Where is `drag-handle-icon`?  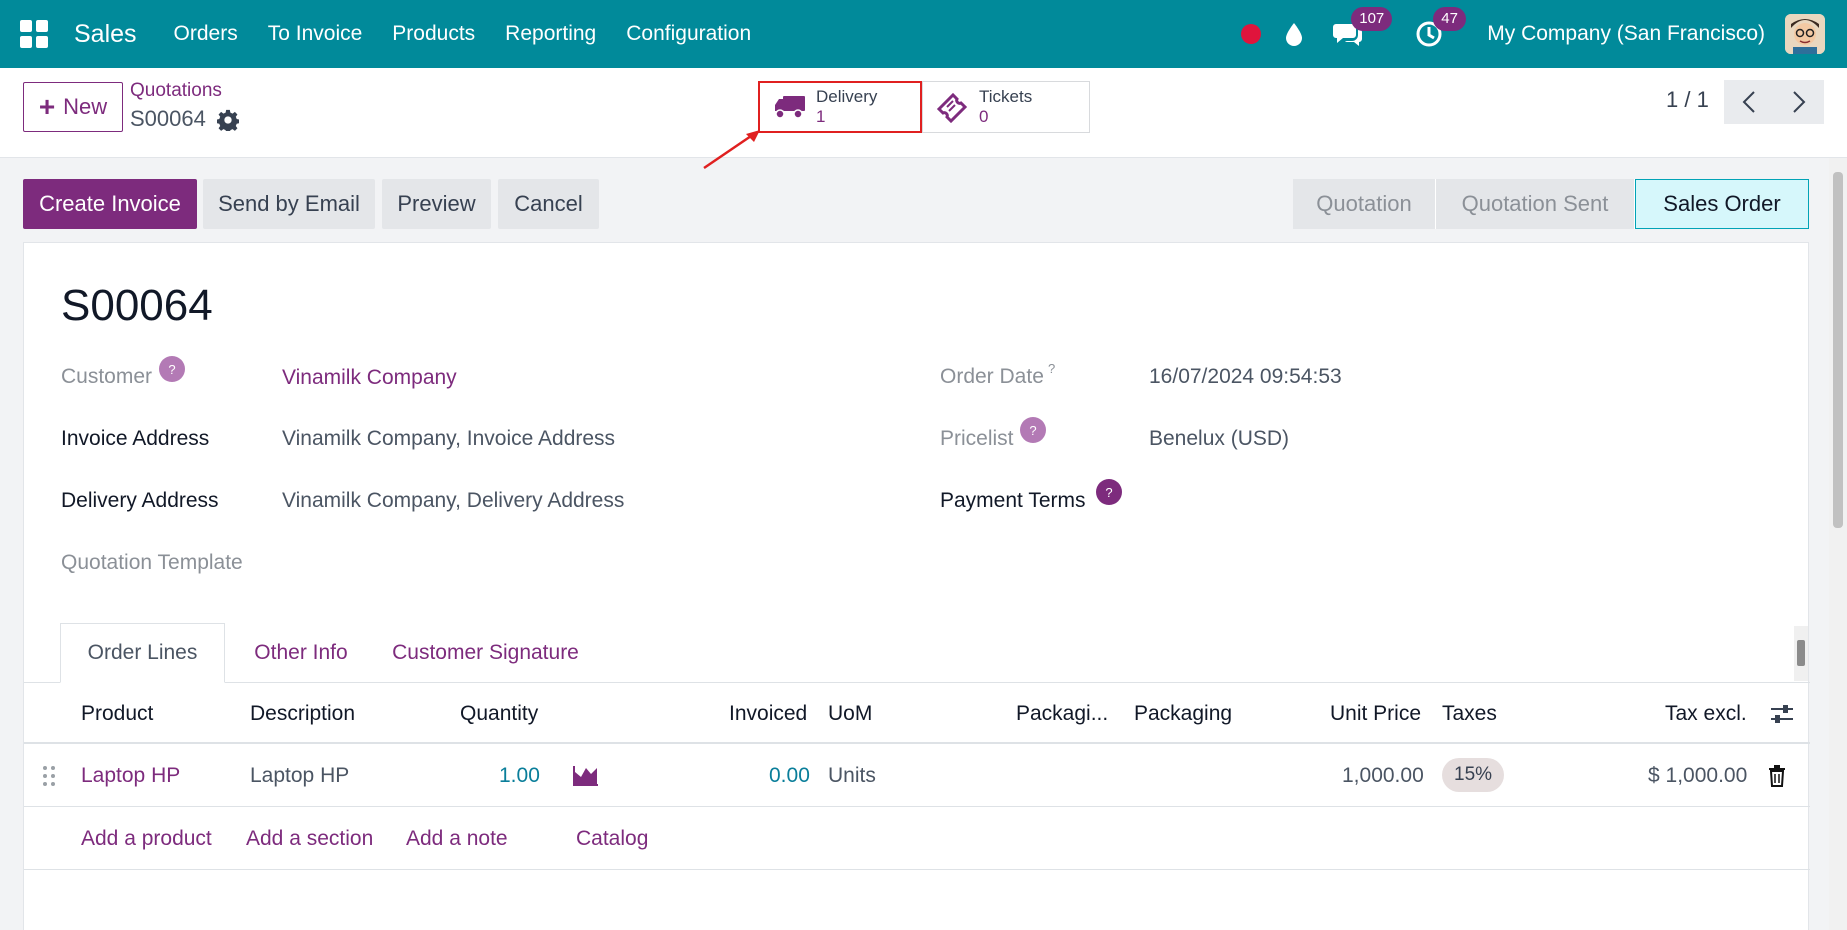 drag-handle-icon is located at coordinates (49, 778).